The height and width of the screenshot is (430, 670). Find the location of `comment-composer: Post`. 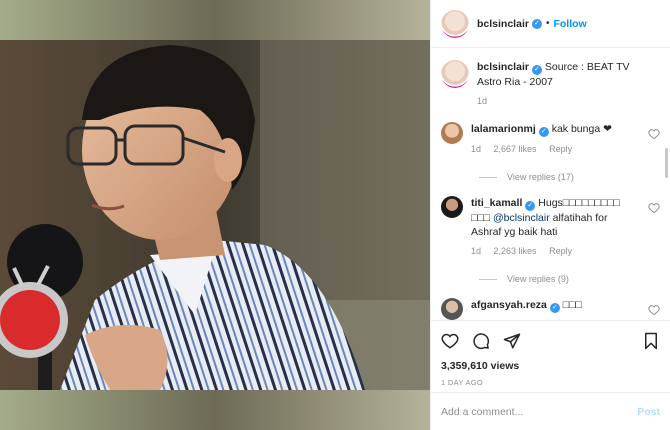

comment-composer: Post is located at coordinates (550, 411).